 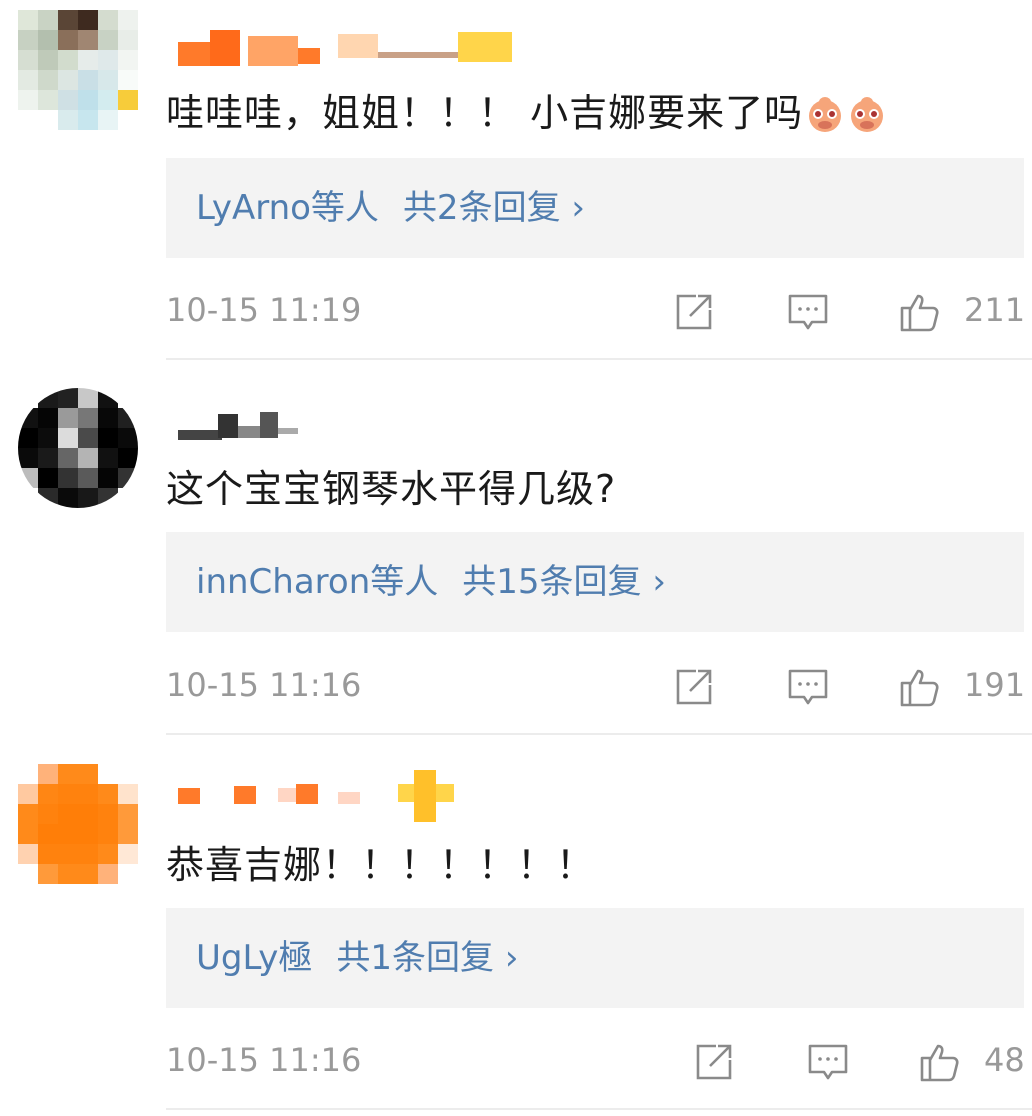 I want to click on timestamp: 10-15 11:16, so click(x=264, y=1060).